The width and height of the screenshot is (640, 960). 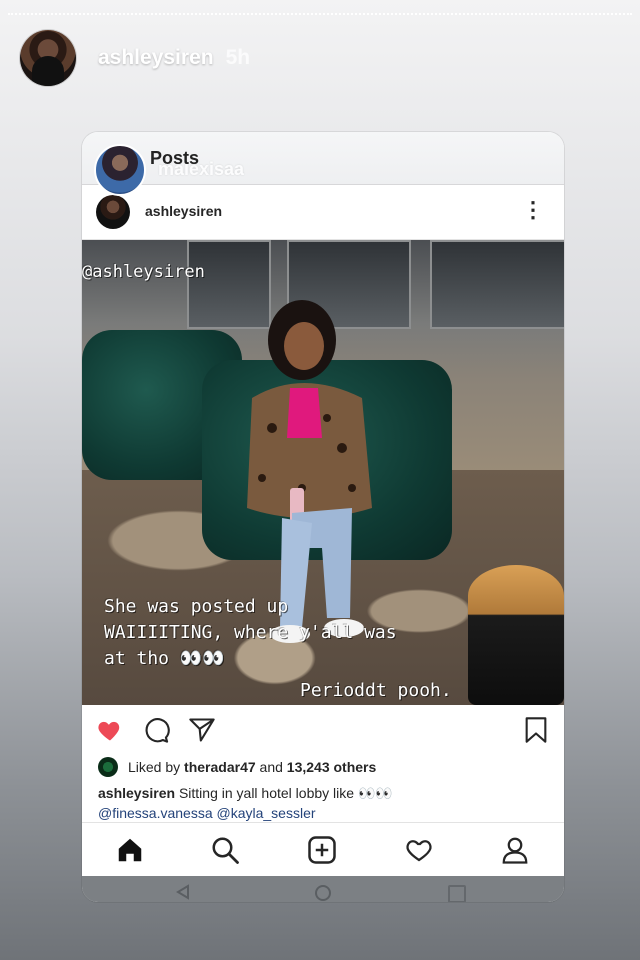 What do you see at coordinates (238, 57) in the screenshot?
I see `story-timestamp: 5h` at bounding box center [238, 57].